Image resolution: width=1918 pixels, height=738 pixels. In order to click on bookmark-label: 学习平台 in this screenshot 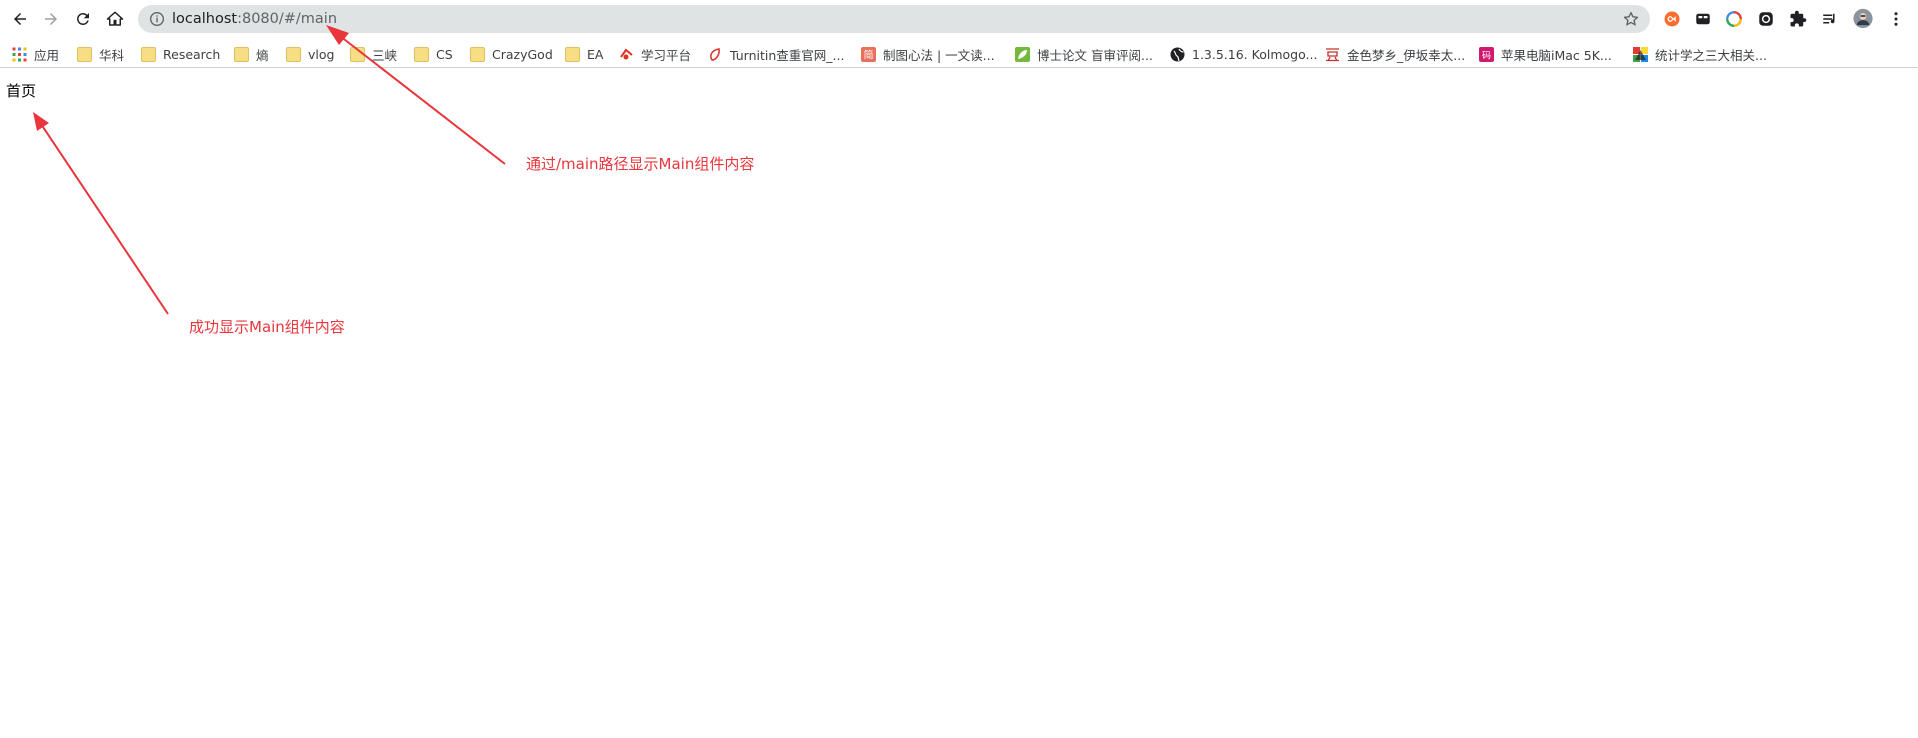, I will do `click(666, 55)`.